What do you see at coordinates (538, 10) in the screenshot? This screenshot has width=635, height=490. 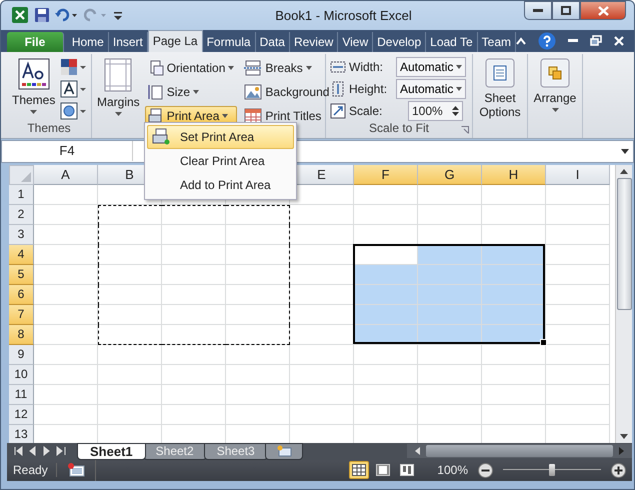 I see `minimize-button` at bounding box center [538, 10].